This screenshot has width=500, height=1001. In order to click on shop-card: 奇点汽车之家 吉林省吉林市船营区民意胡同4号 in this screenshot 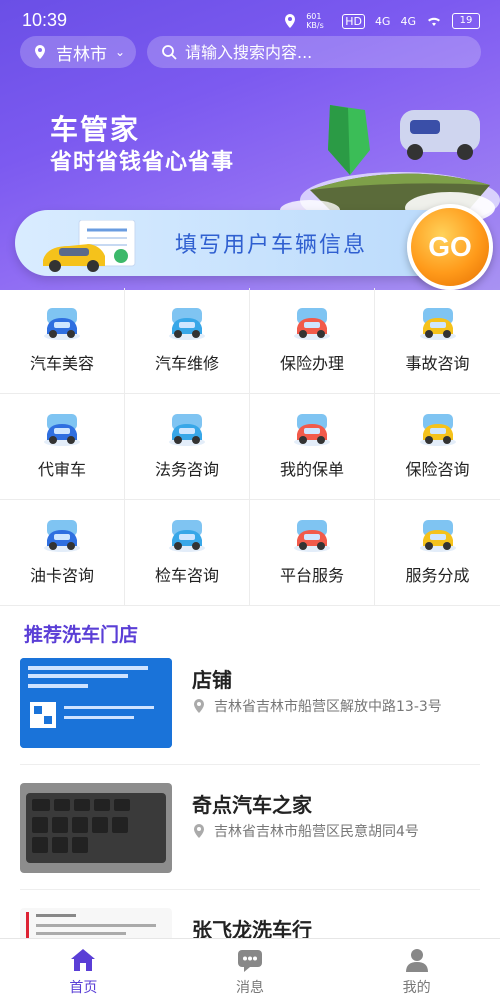, I will do `click(250, 838)`.